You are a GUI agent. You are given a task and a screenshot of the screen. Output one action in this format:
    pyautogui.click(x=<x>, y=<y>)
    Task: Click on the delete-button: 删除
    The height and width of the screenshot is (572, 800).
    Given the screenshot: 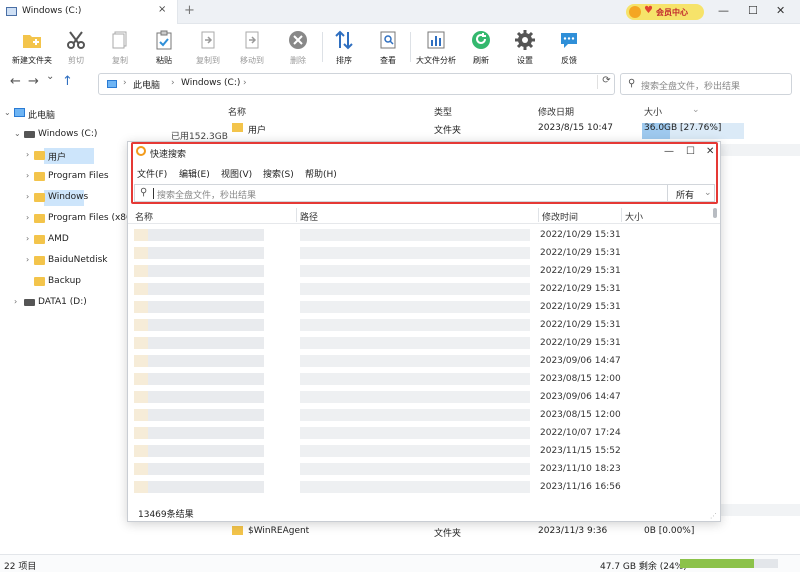 What is the action you would take?
    pyautogui.click(x=298, y=48)
    